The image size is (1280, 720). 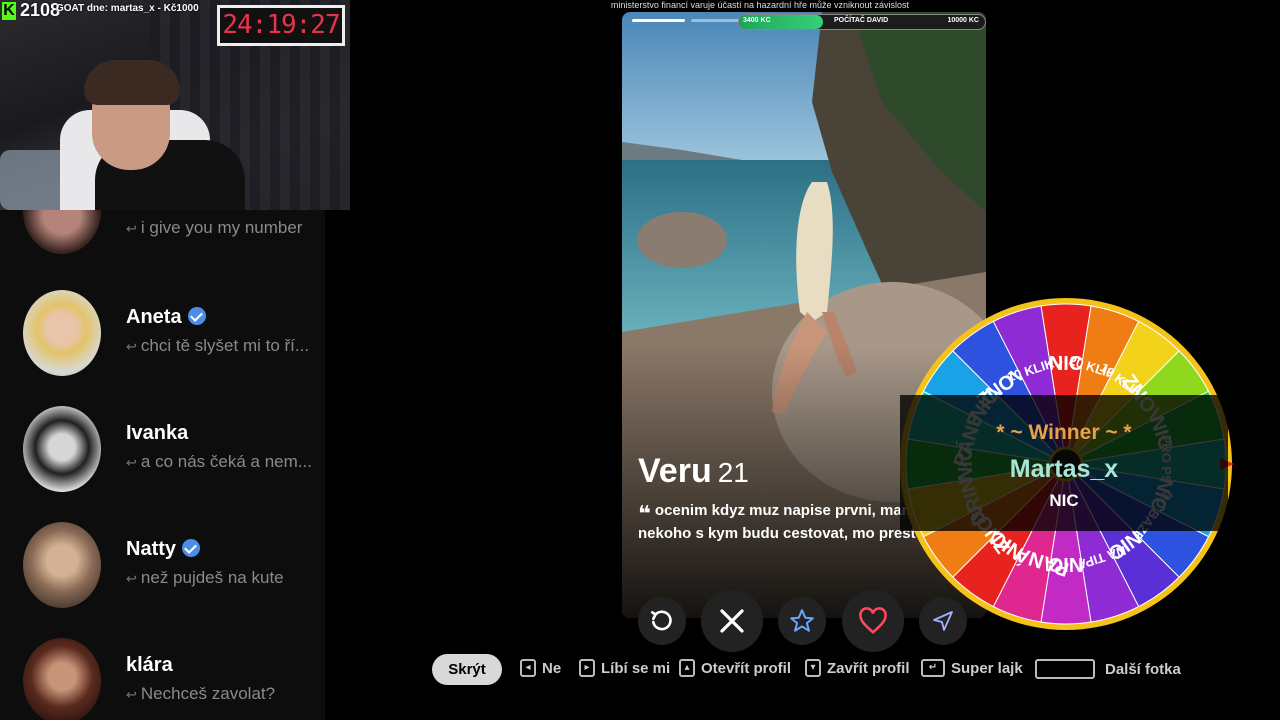 What do you see at coordinates (1143, 669) in the screenshot?
I see `hint-label: Další fotka` at bounding box center [1143, 669].